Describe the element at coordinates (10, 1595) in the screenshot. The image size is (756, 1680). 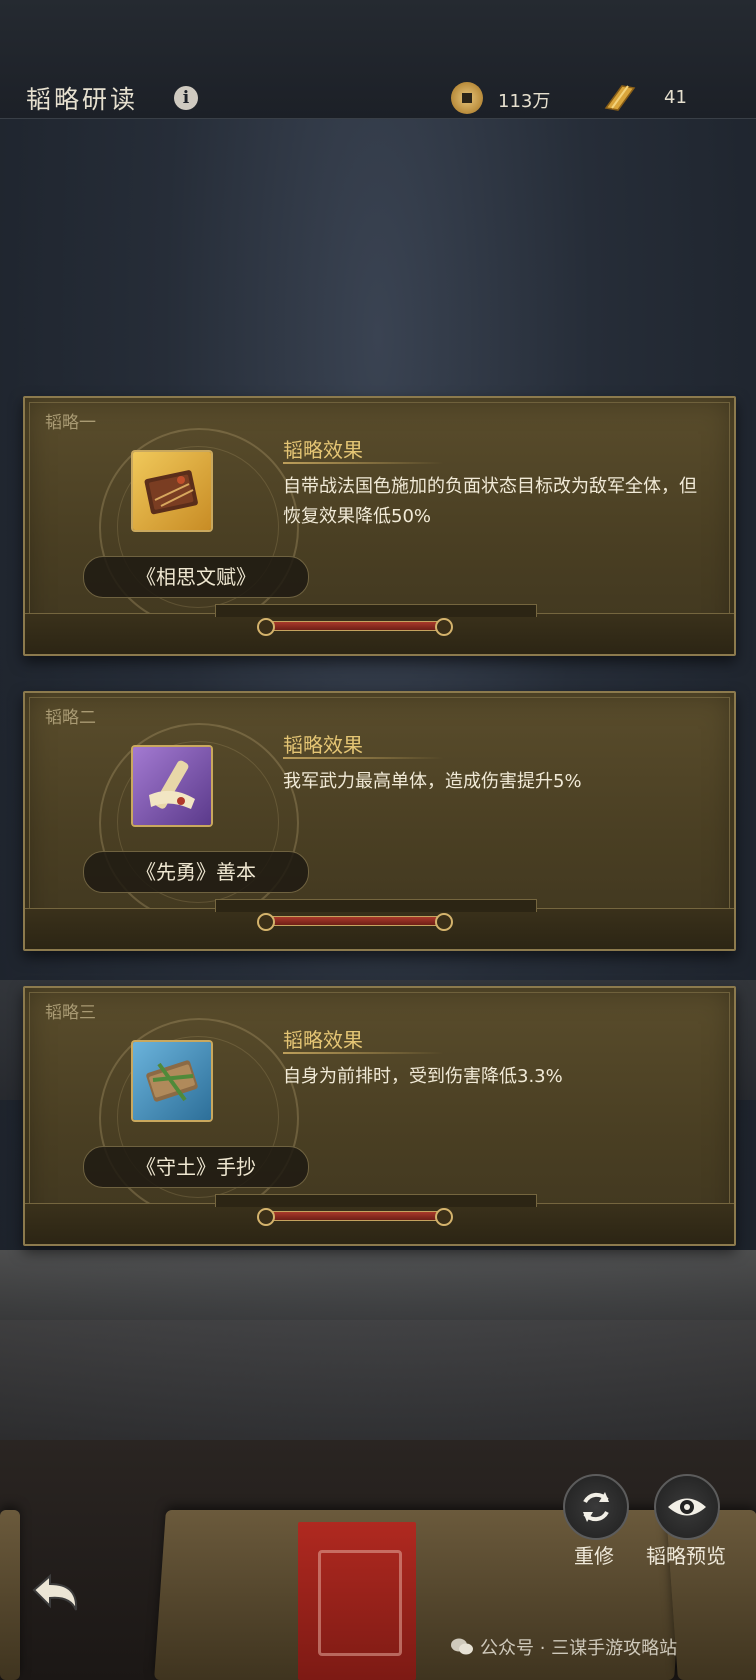
I see `background-book-left` at that location.